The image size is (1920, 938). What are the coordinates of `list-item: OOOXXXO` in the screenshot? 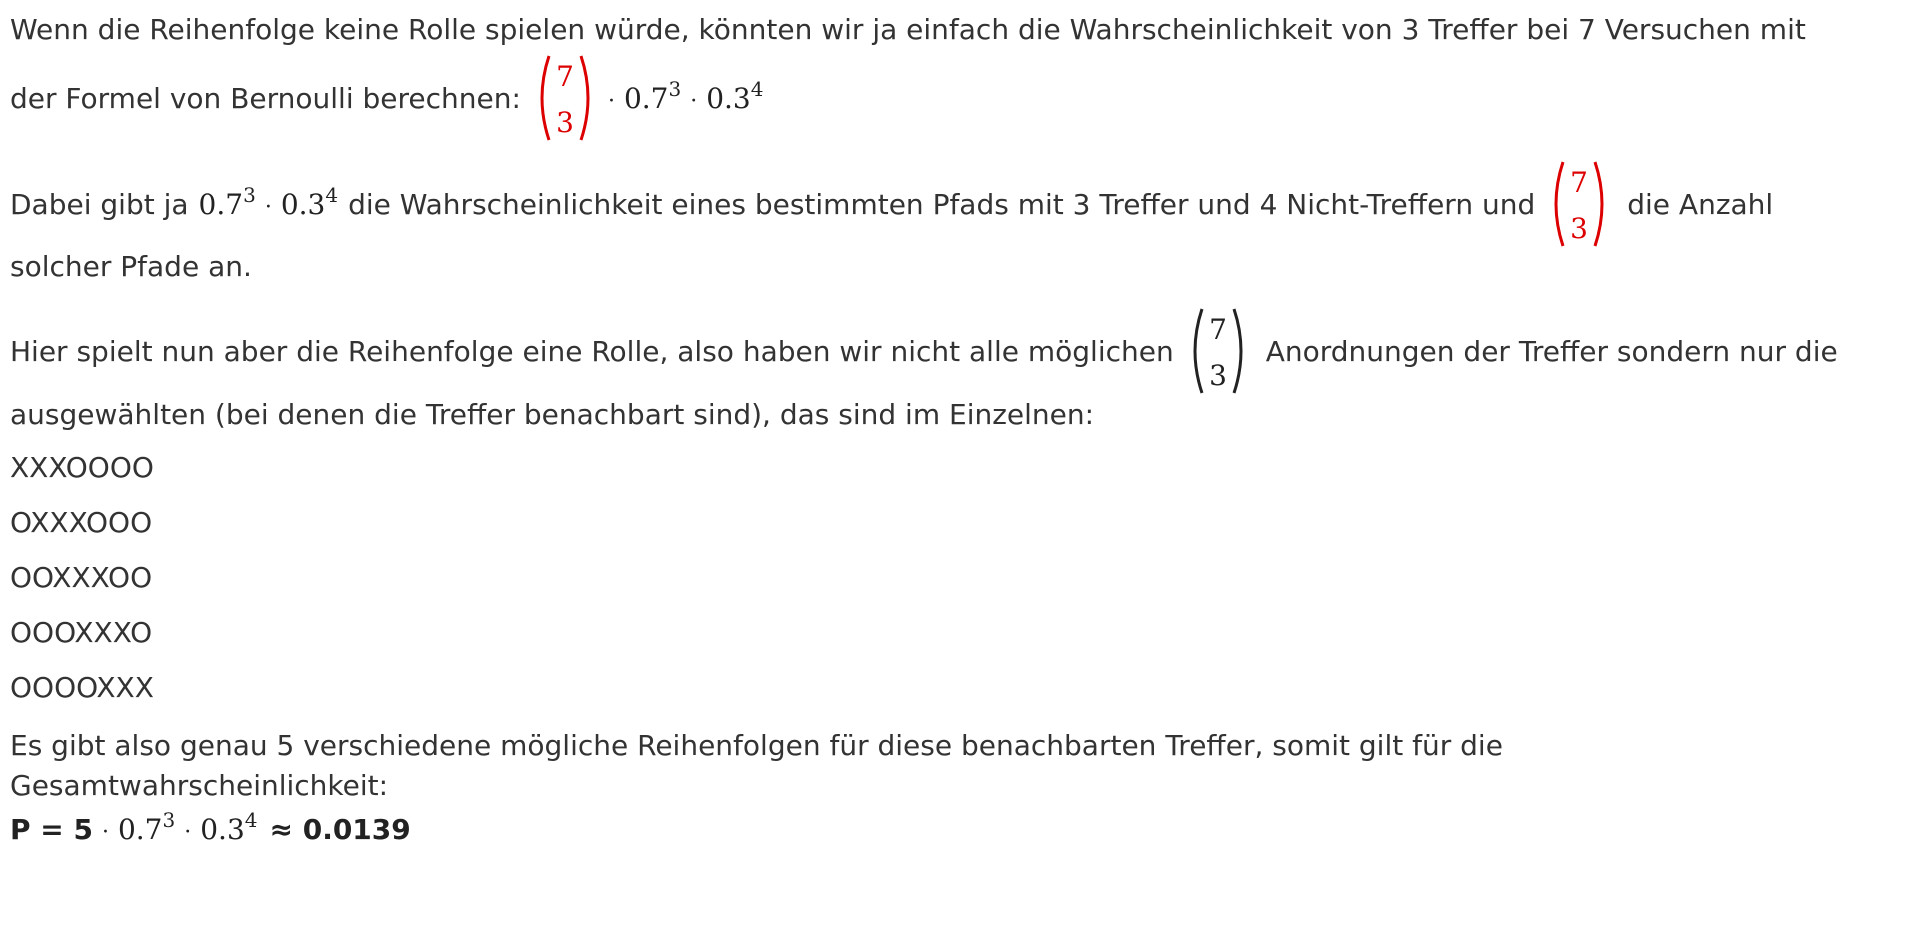 It's located at (81, 632).